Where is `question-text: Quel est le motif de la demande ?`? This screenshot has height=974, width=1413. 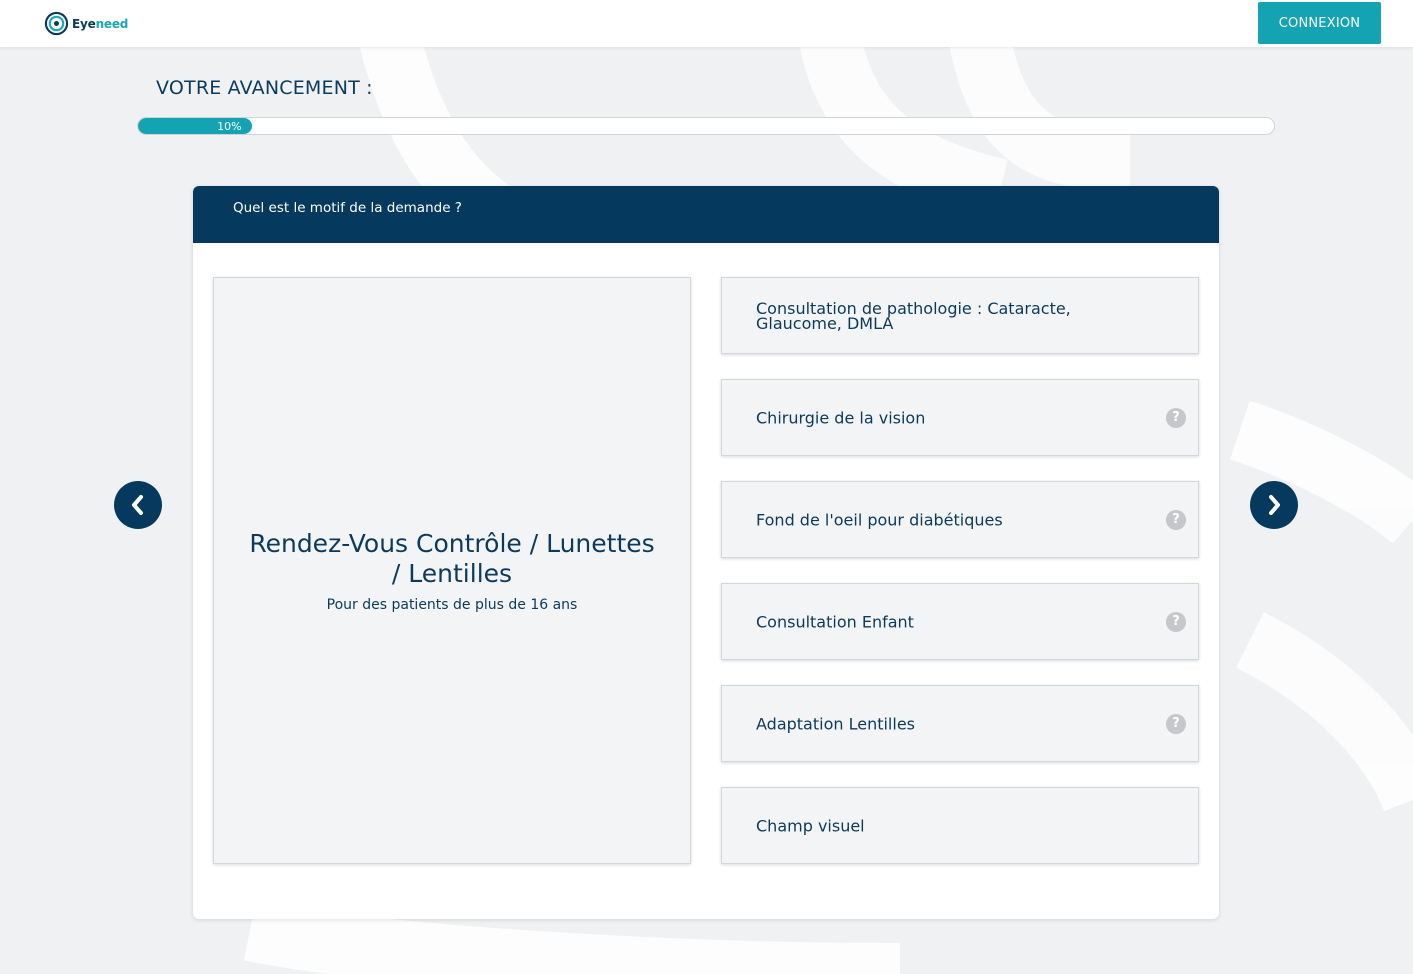
question-text: Quel est le motif de la demande ? is located at coordinates (347, 208).